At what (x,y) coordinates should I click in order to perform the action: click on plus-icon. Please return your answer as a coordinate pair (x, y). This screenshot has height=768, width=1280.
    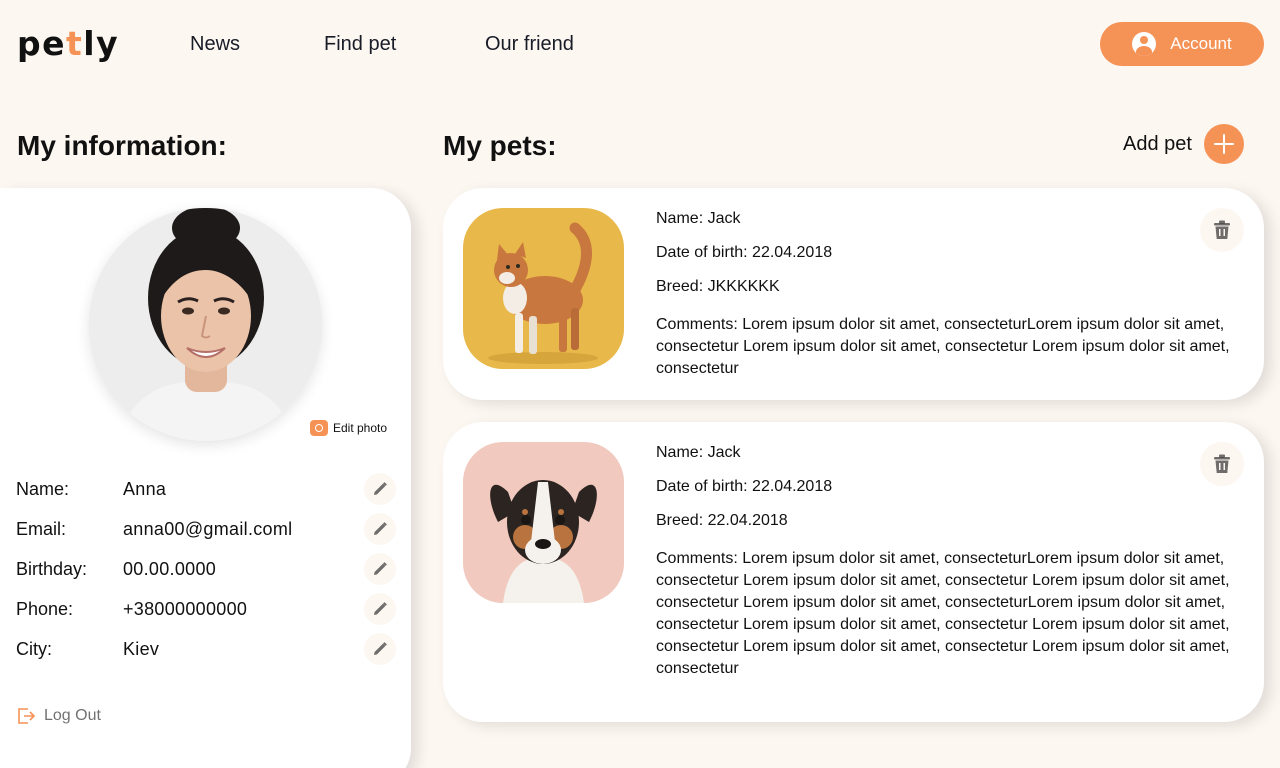
    Looking at the image, I should click on (1223, 144).